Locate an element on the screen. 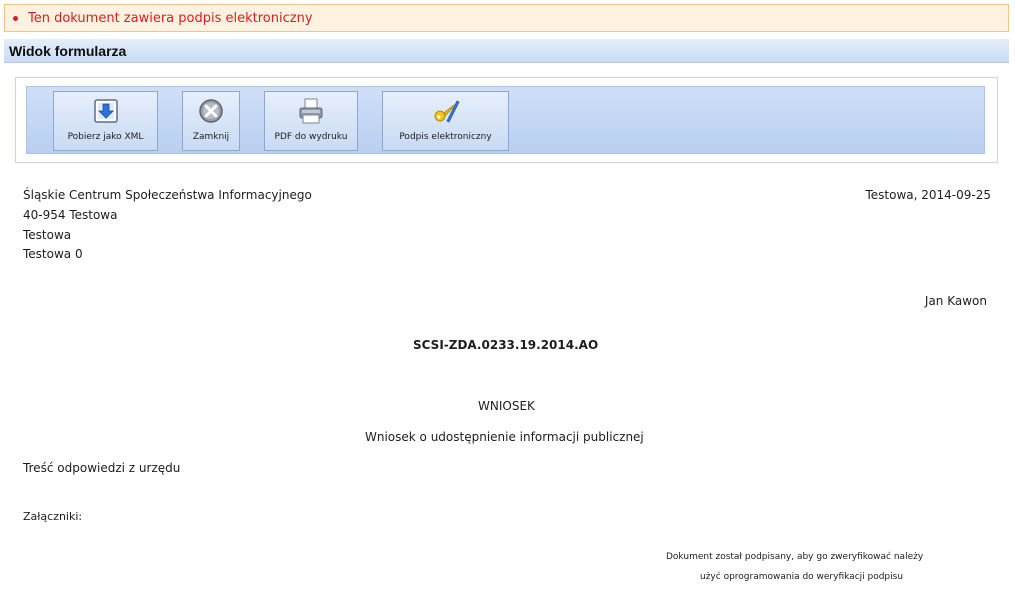 This screenshot has height=589, width=1015. pdf-print-button: PDF do wydruku is located at coordinates (311, 121).